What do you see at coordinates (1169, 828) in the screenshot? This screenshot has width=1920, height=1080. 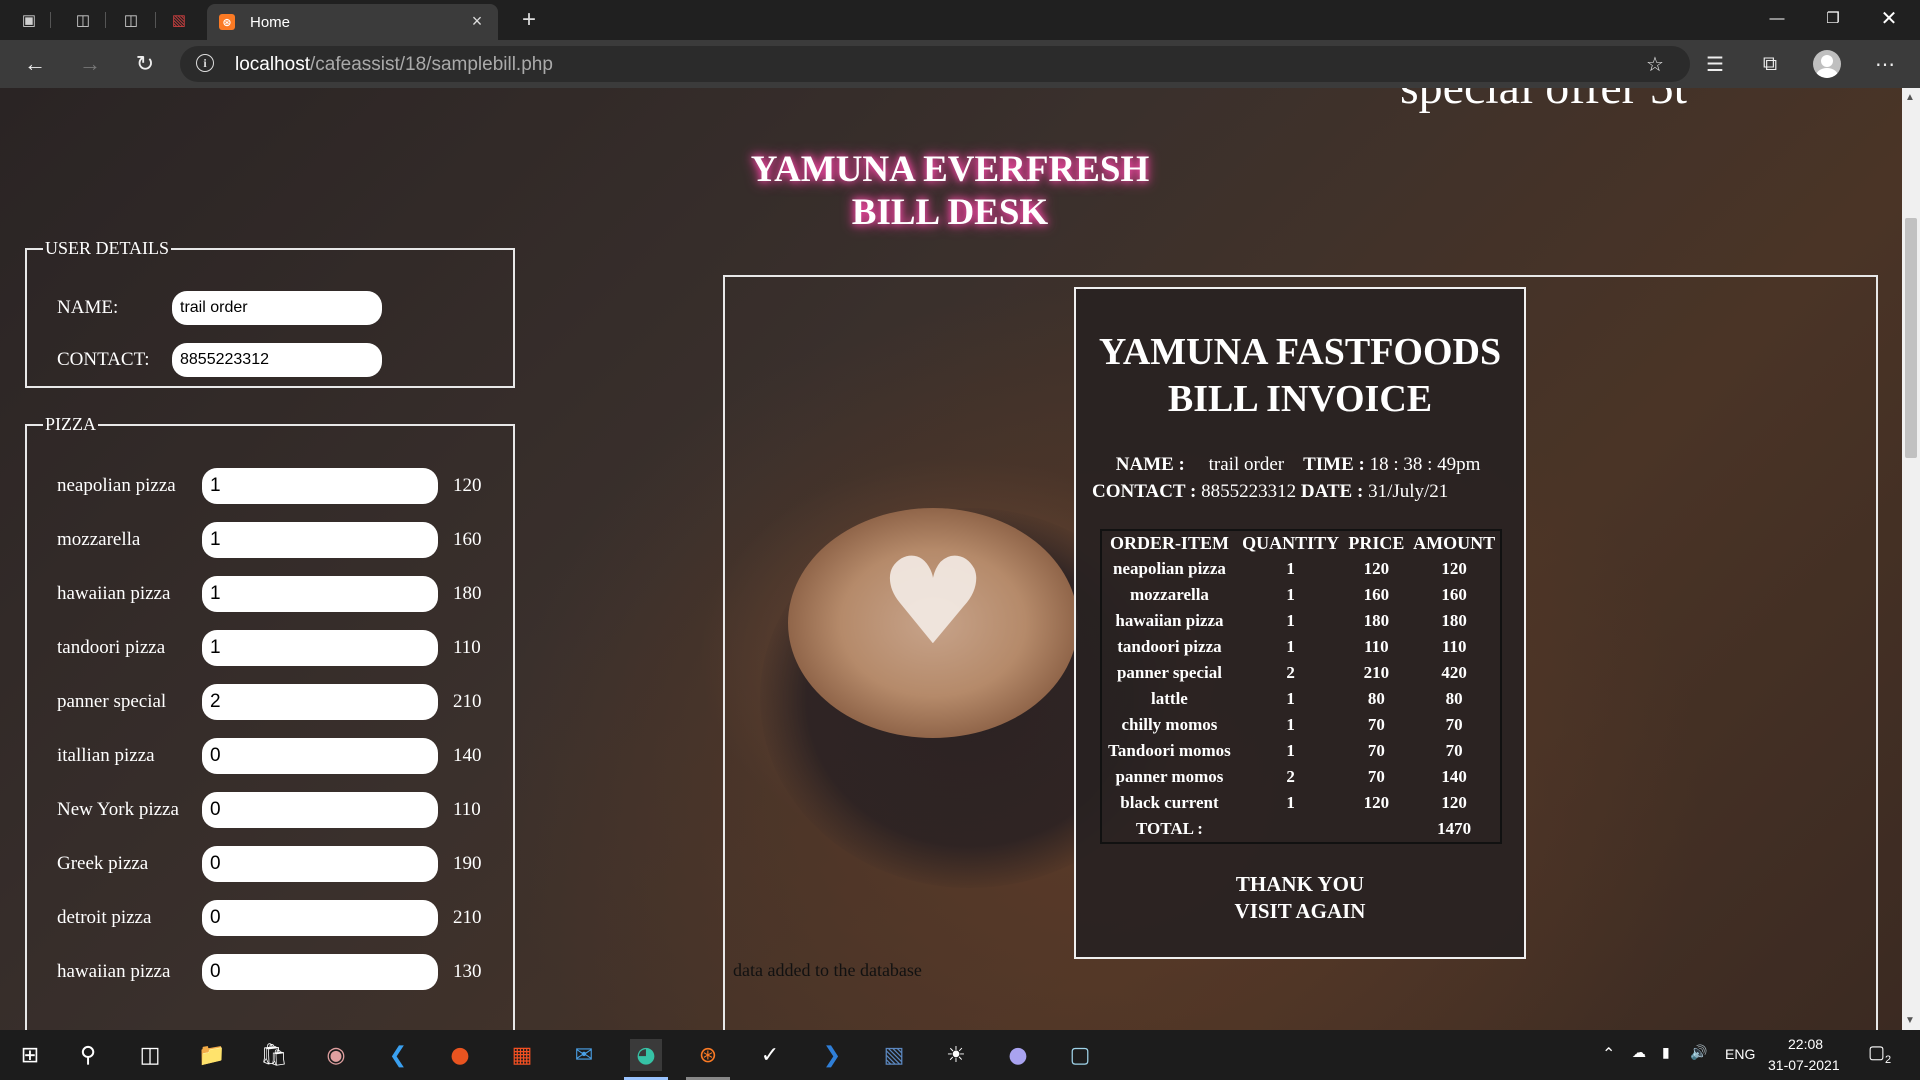 I see `total-label: TOTAL :` at bounding box center [1169, 828].